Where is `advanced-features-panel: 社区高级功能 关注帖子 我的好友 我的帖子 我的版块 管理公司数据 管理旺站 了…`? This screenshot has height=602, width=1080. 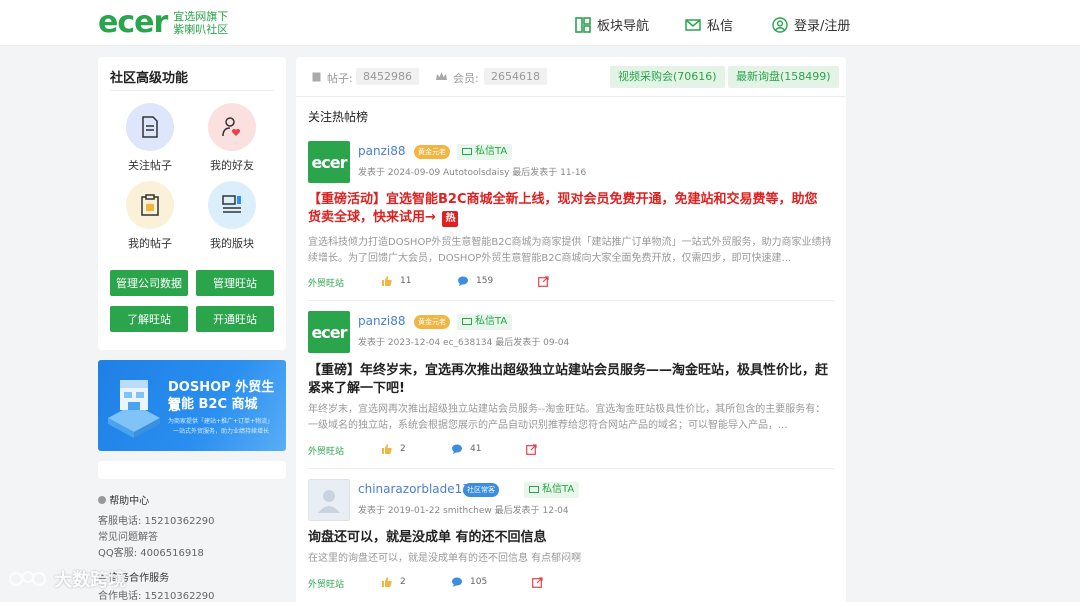 advanced-features-panel: 社区高级功能 关注帖子 我的好友 我的帖子 我的版块 管理公司数据 管理旺站 了… is located at coordinates (192, 203).